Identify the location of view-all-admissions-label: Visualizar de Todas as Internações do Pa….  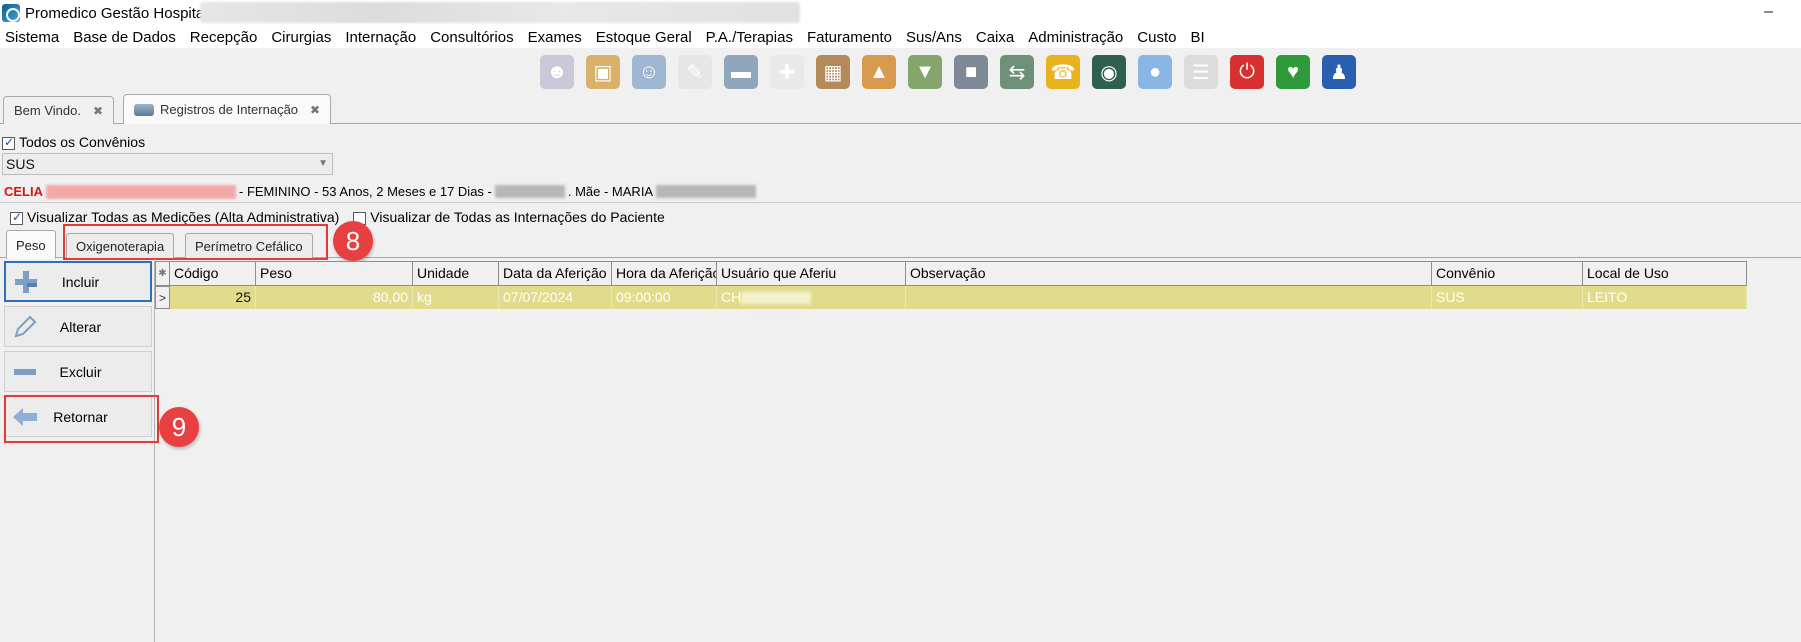
(517, 217).